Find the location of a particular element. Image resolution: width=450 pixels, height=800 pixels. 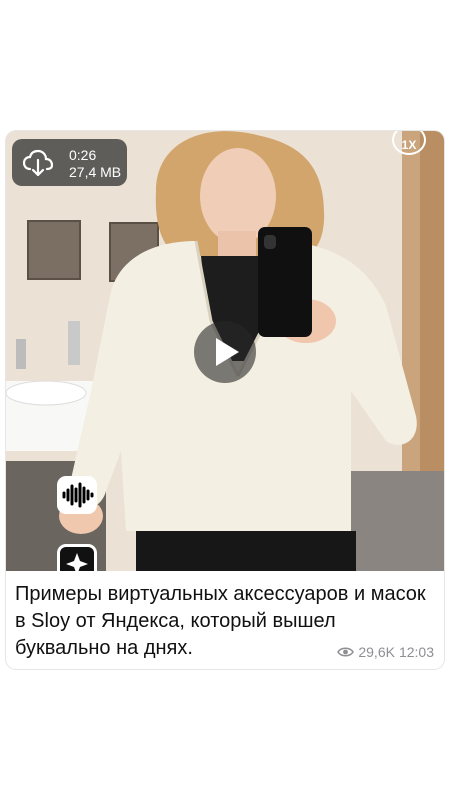

video-duration: 0:26 is located at coordinates (83, 155).